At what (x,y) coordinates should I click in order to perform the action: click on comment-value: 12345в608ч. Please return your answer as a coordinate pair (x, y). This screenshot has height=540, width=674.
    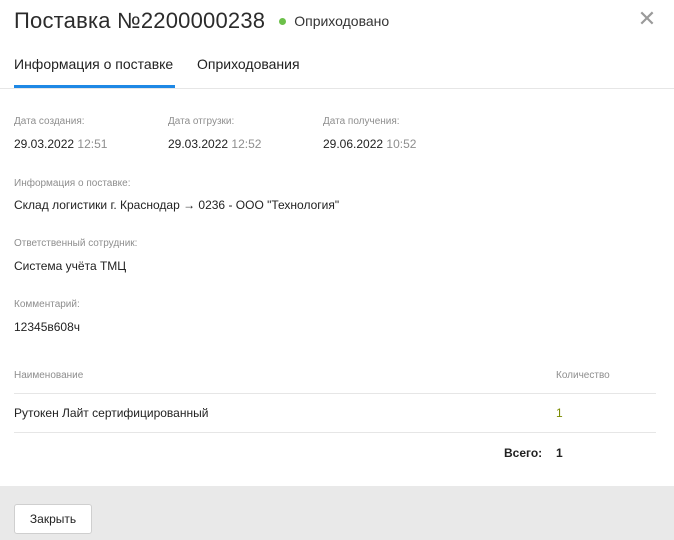
    Looking at the image, I should click on (47, 327).